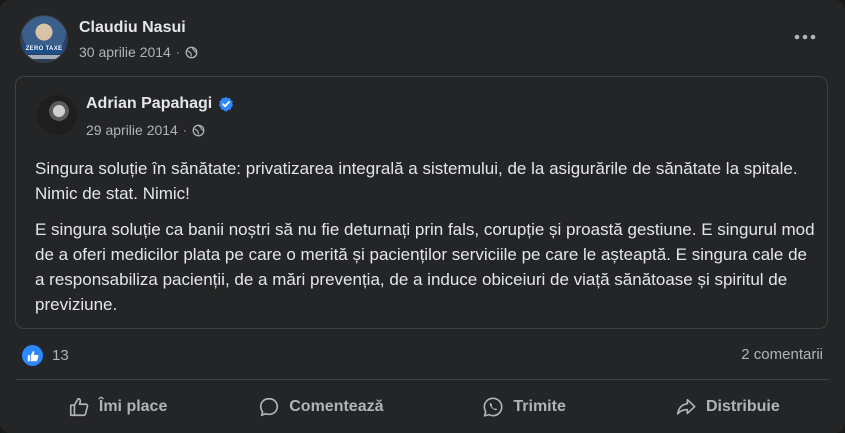  I want to click on like-count: 13, so click(60, 355).